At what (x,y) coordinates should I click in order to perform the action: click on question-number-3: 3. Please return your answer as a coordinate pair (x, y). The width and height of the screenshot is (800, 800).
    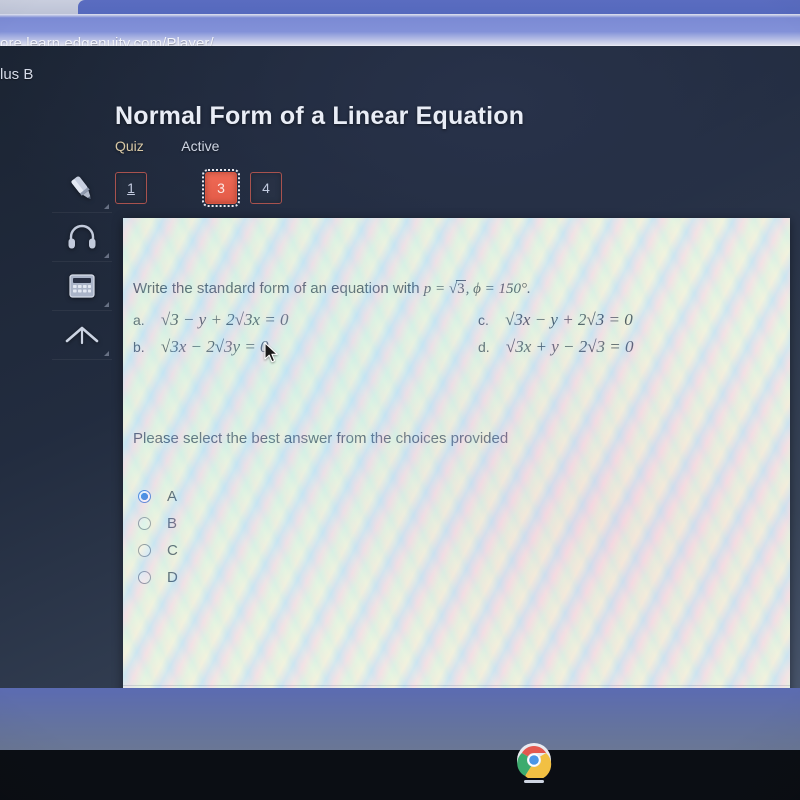
    Looking at the image, I should click on (221, 188).